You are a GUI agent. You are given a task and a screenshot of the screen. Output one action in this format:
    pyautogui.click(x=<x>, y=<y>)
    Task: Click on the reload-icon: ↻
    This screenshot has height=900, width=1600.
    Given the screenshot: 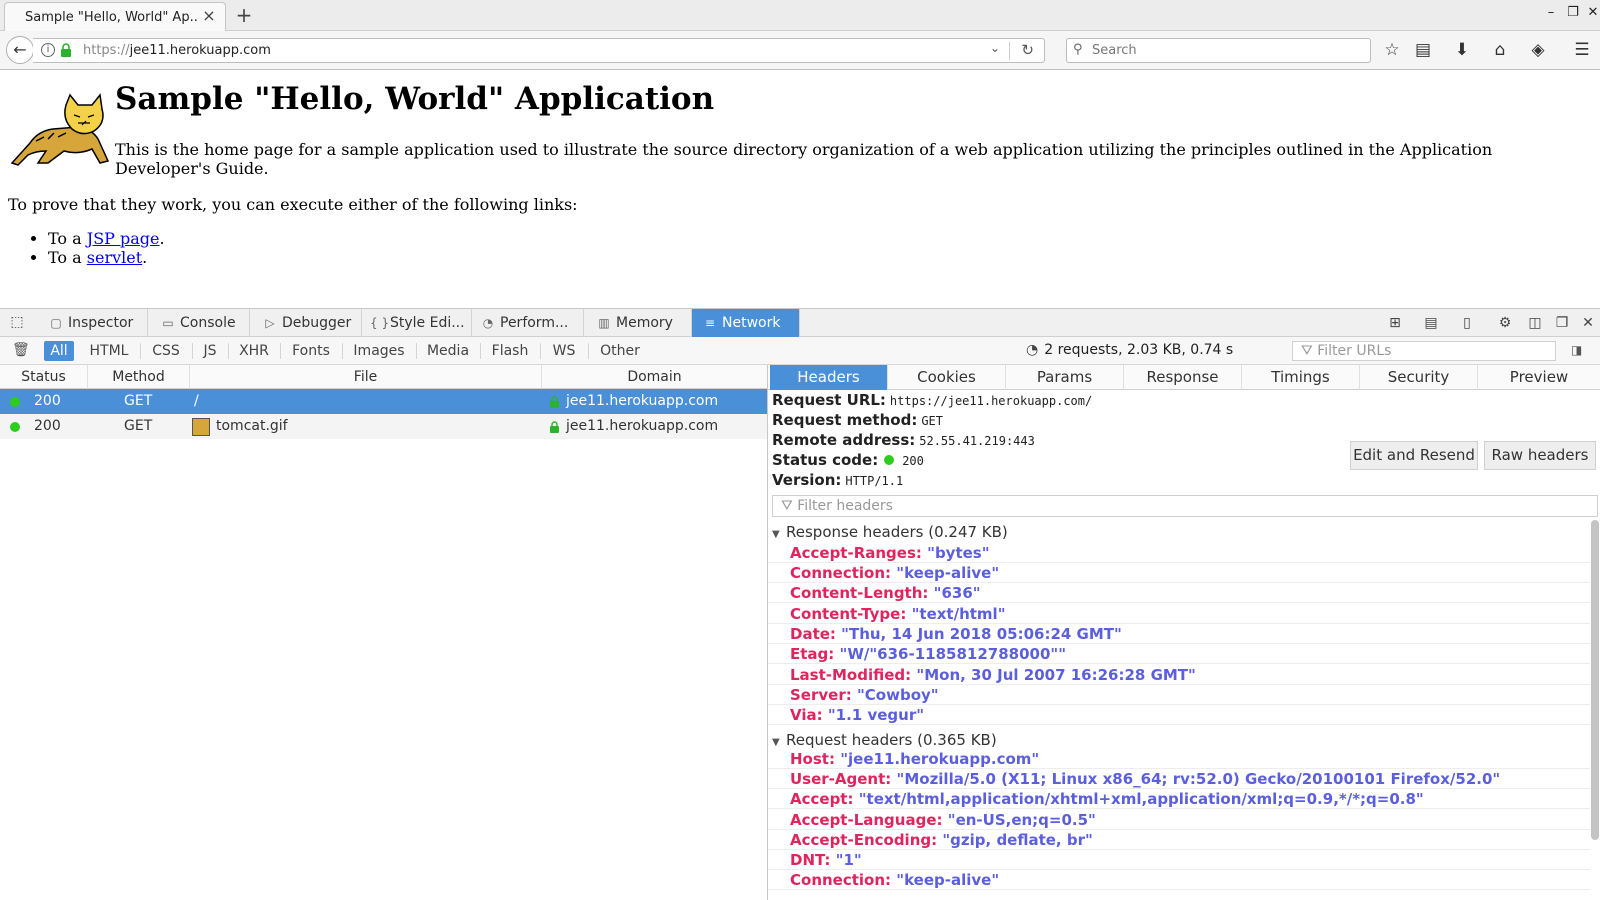 What is the action you would take?
    pyautogui.click(x=1027, y=50)
    